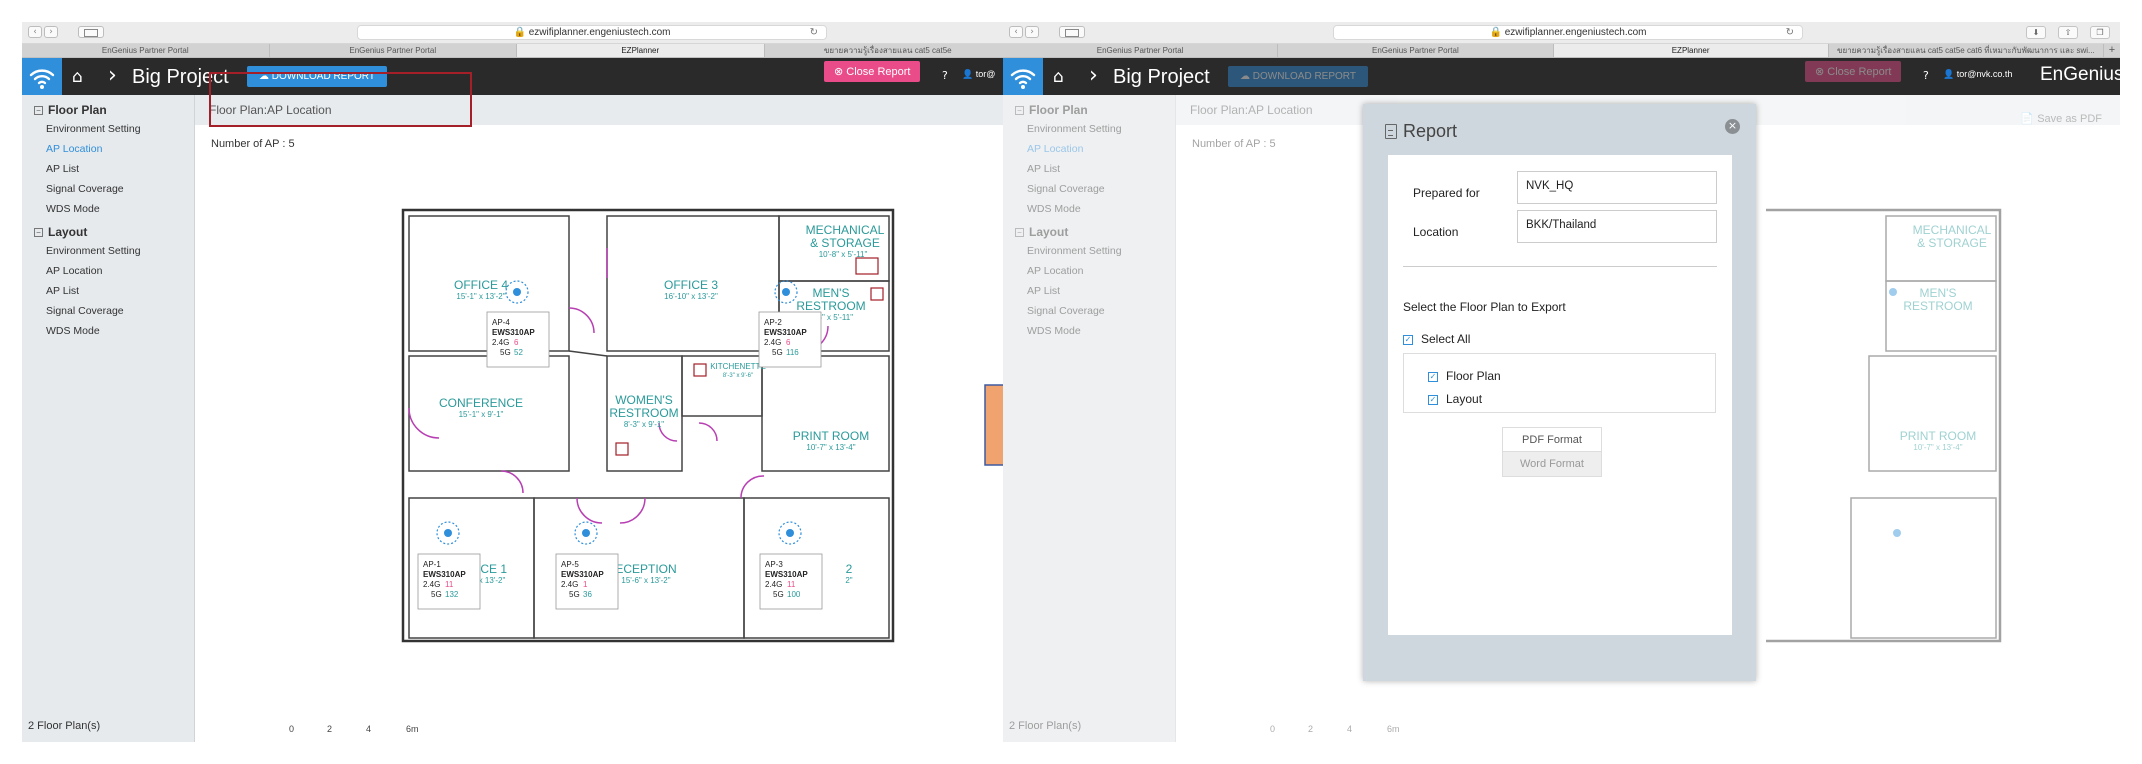 The height and width of the screenshot is (764, 2142). I want to click on pdf-format-option: PDF Format, so click(1552, 439).